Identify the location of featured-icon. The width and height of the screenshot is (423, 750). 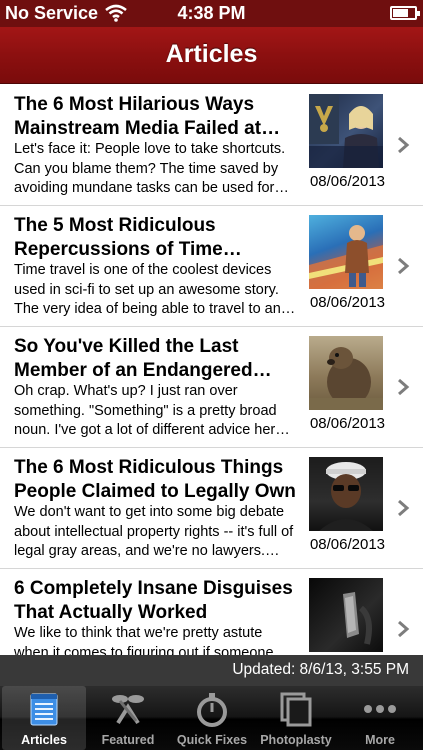
(128, 710).